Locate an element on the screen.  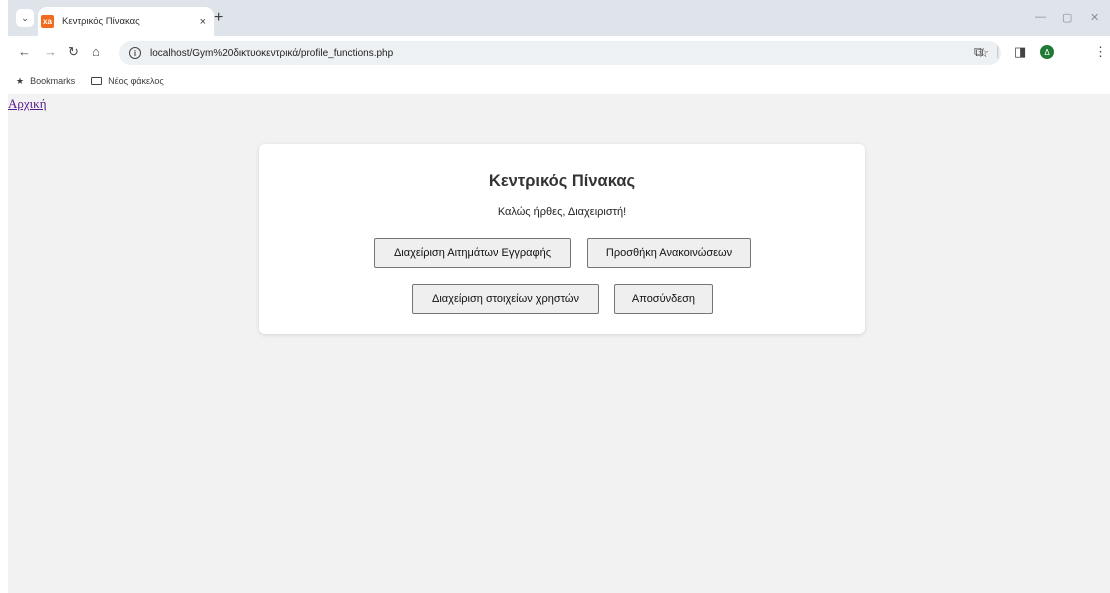
restore-icon: ▢ is located at coordinates (1067, 17).